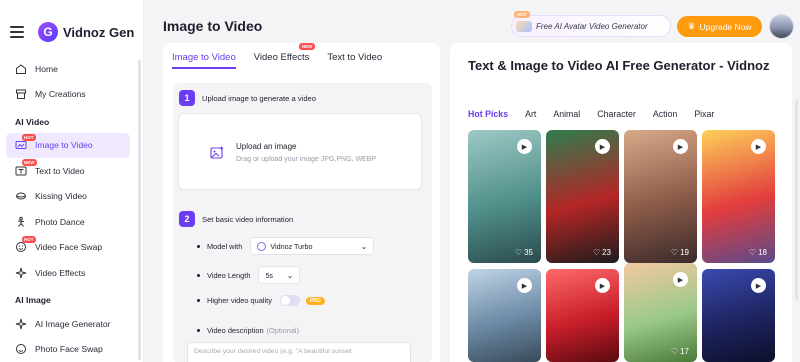  Describe the element at coordinates (660, 196) in the screenshot. I see `example-video-card: ▶ ♡ 19` at that location.